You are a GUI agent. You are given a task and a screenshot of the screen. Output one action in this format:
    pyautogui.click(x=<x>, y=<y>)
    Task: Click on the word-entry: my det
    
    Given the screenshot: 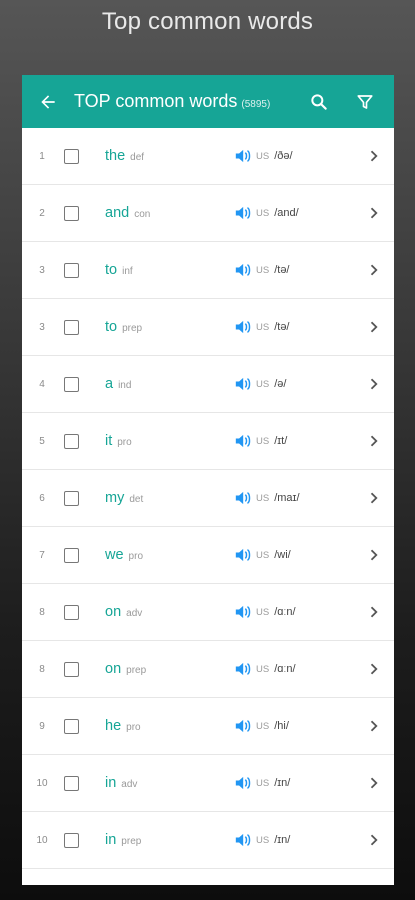 What is the action you would take?
    pyautogui.click(x=124, y=498)
    